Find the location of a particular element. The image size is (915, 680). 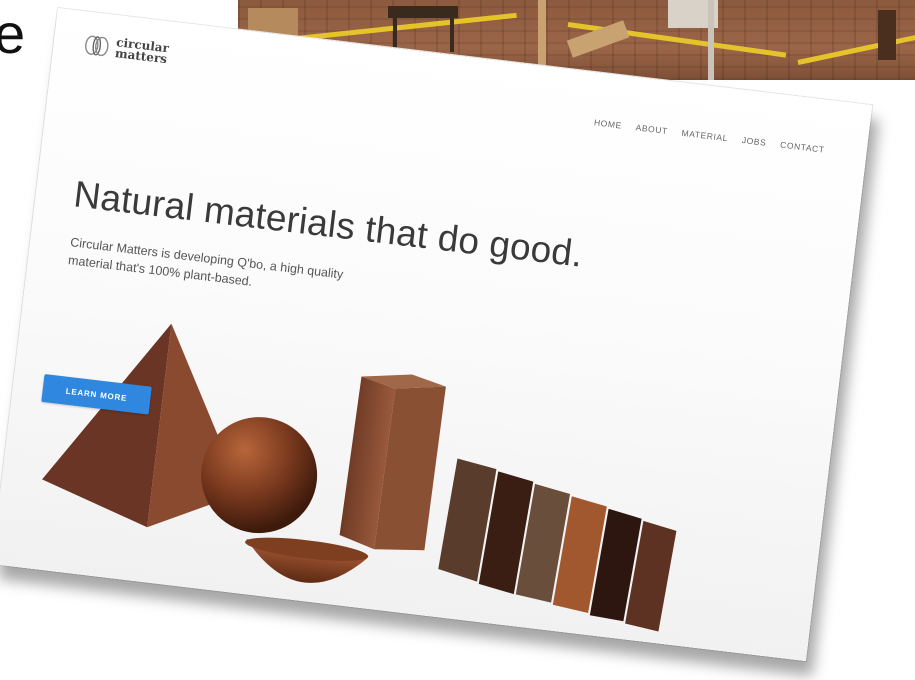

nav-contact: CONTACT is located at coordinates (803, 147).